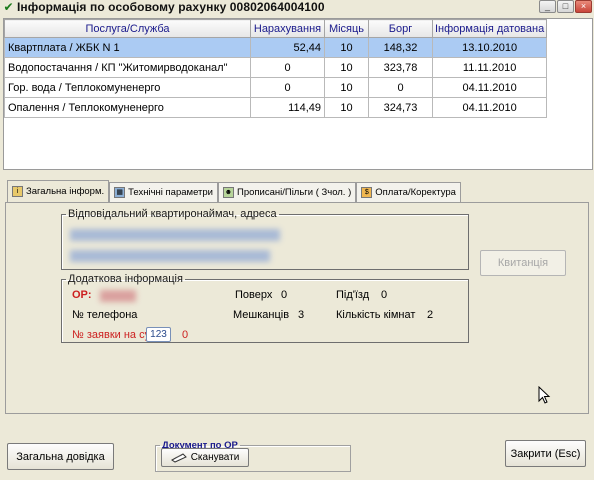 This screenshot has width=594, height=480. Describe the element at coordinates (175, 235) in the screenshot. I see `tenant-name-redacted` at that location.